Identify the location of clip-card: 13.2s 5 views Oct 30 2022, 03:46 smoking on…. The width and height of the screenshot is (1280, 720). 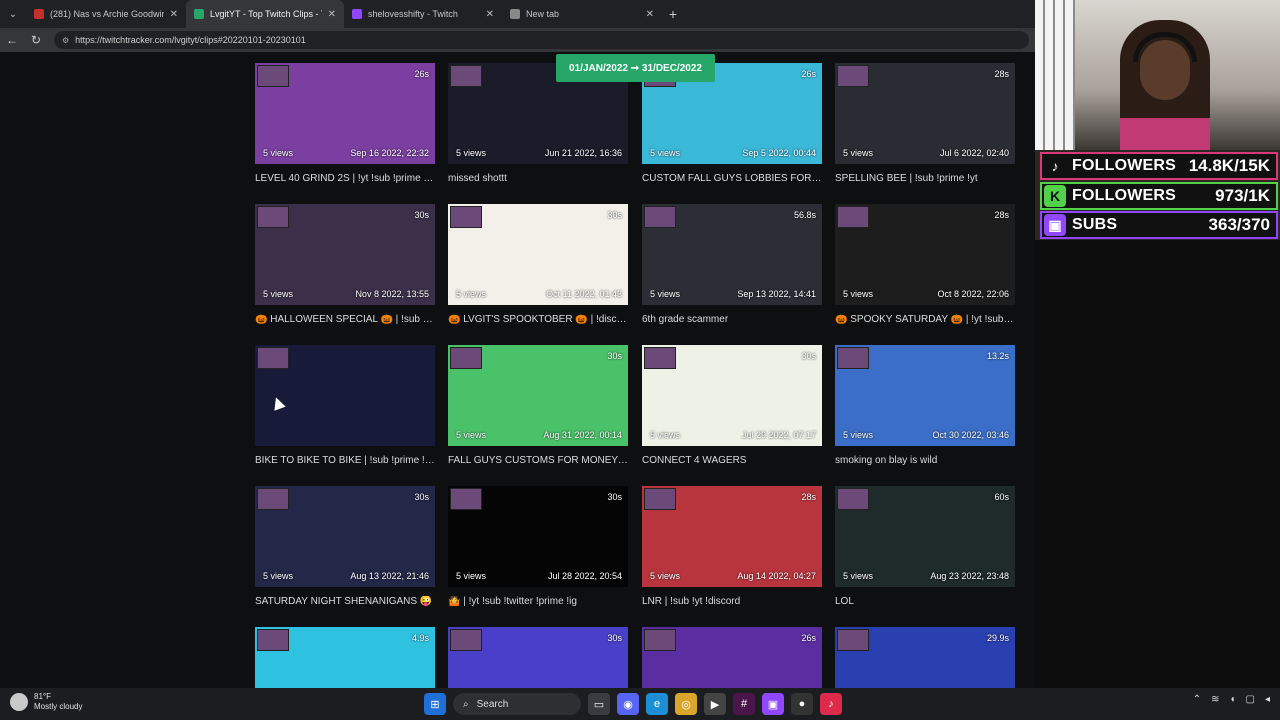
(925, 405).